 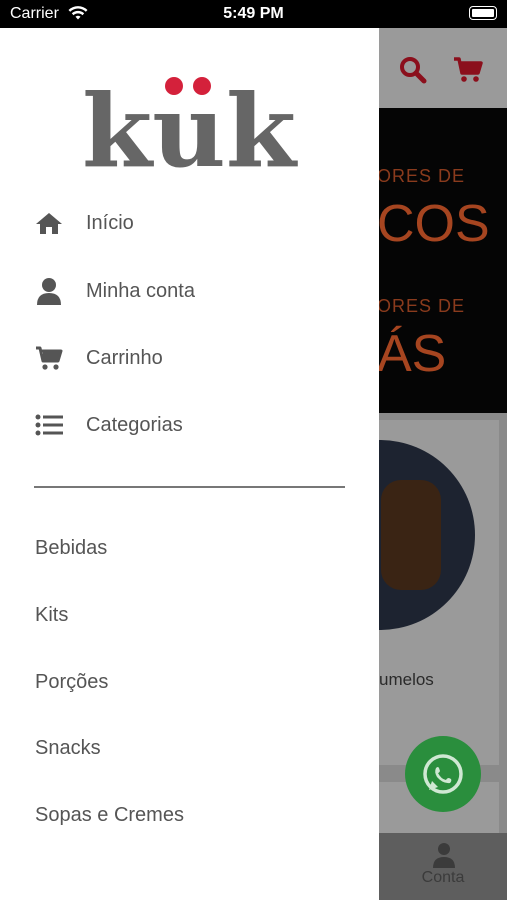 I want to click on promo-banner: ORES DE COS ORES DE ÁS, so click(x=443, y=260).